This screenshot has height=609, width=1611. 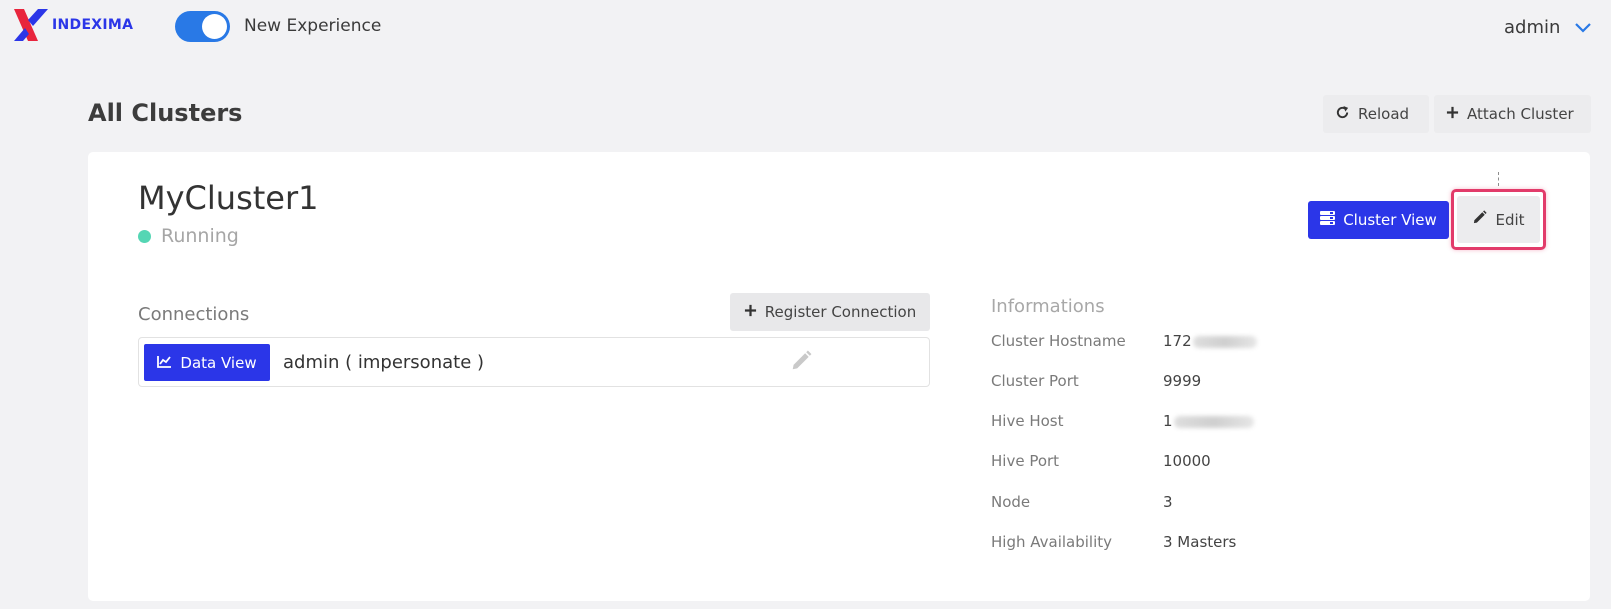 I want to click on info-value: 172, so click(x=1210, y=341).